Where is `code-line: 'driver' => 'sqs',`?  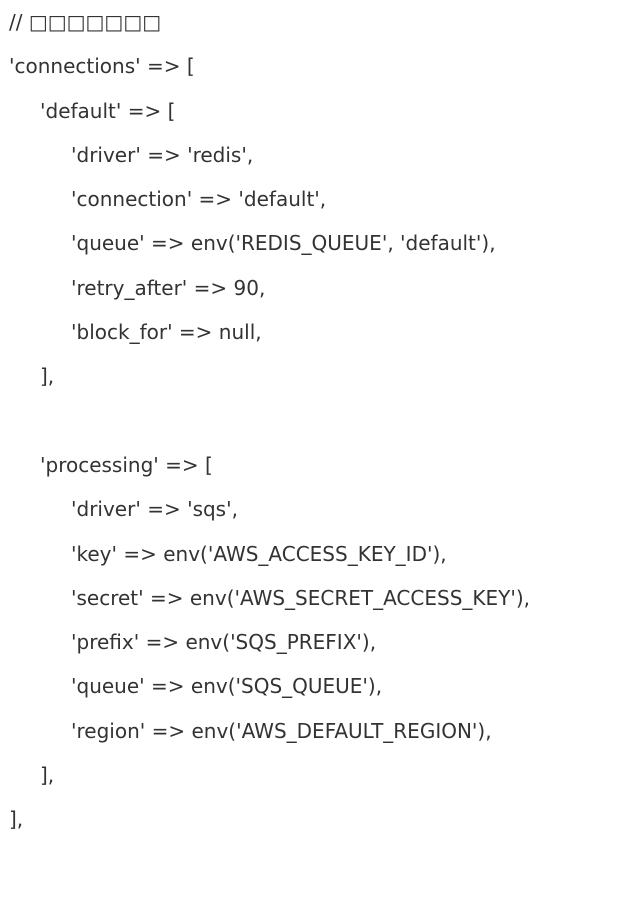 code-line: 'driver' => 'sqs', is located at coordinates (154, 509).